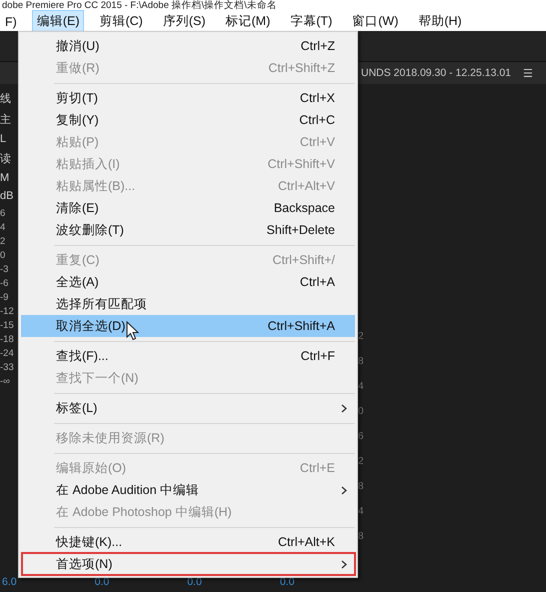 The width and height of the screenshot is (546, 592). What do you see at coordinates (144, 512) in the screenshot?
I see `menu-item-label: 在 Adobe Photoshop 中编辑(H)` at bounding box center [144, 512].